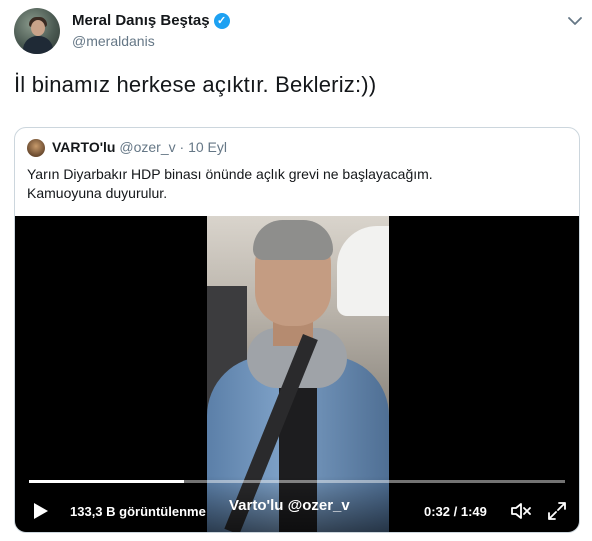 The width and height of the screenshot is (592, 541). What do you see at coordinates (36, 148) in the screenshot?
I see `quoted-author-avatar` at bounding box center [36, 148].